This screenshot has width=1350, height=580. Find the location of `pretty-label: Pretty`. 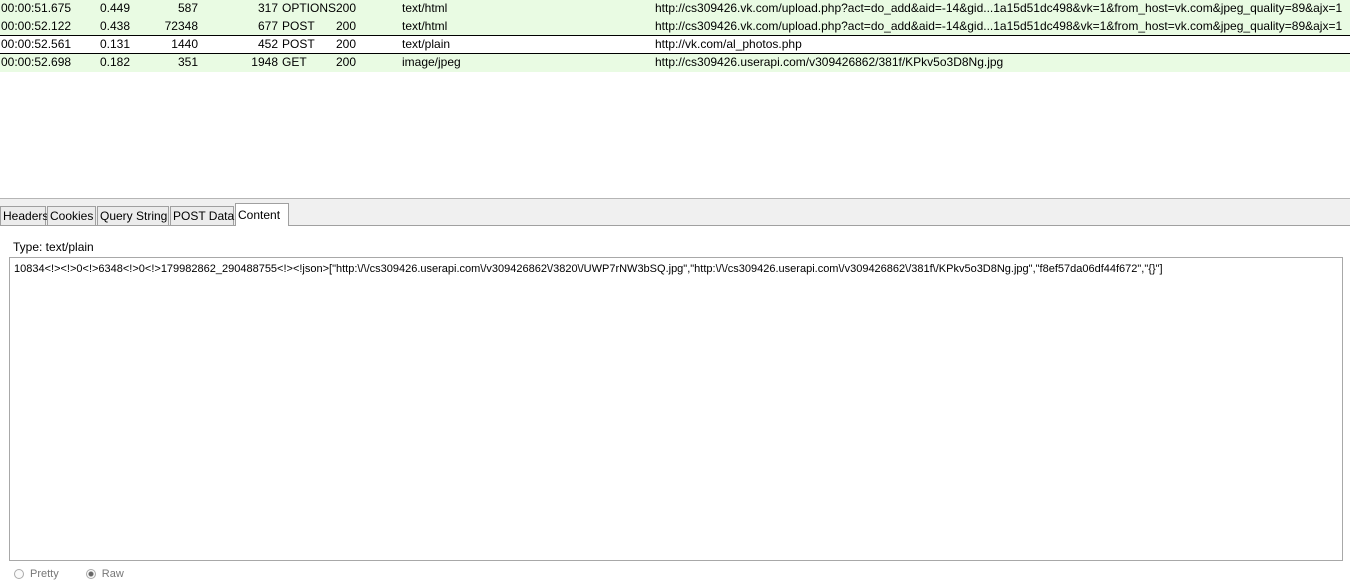

pretty-label: Pretty is located at coordinates (44, 574).